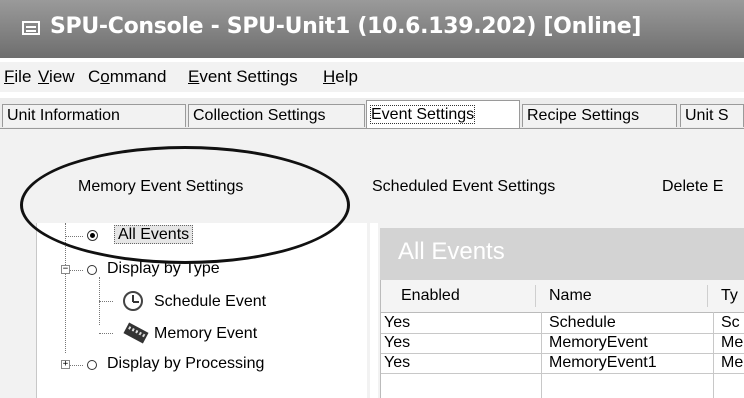  Describe the element at coordinates (92, 365) in the screenshot. I see `display-by-processing-radio` at that location.